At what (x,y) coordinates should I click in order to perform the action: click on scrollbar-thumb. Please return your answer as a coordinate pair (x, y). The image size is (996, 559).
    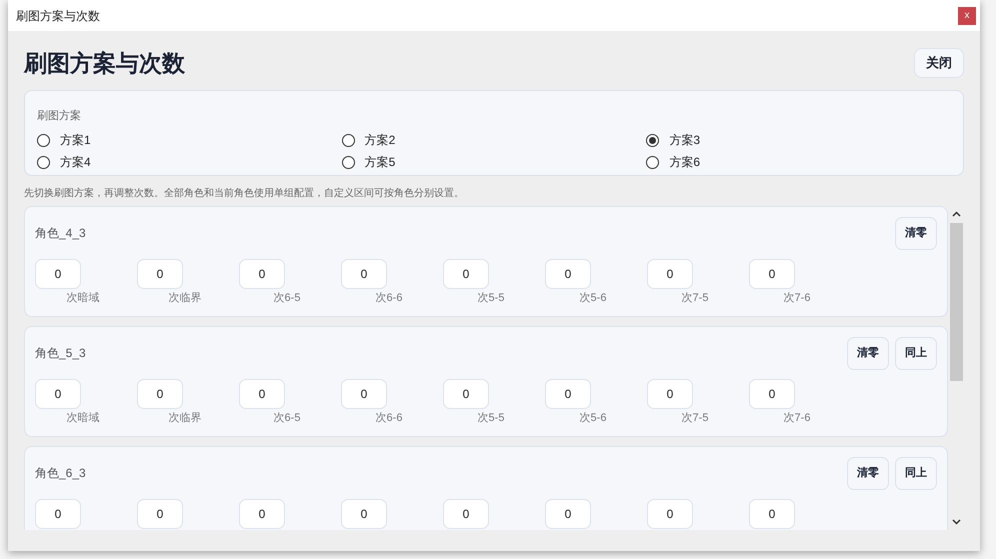
    Looking at the image, I should click on (956, 302).